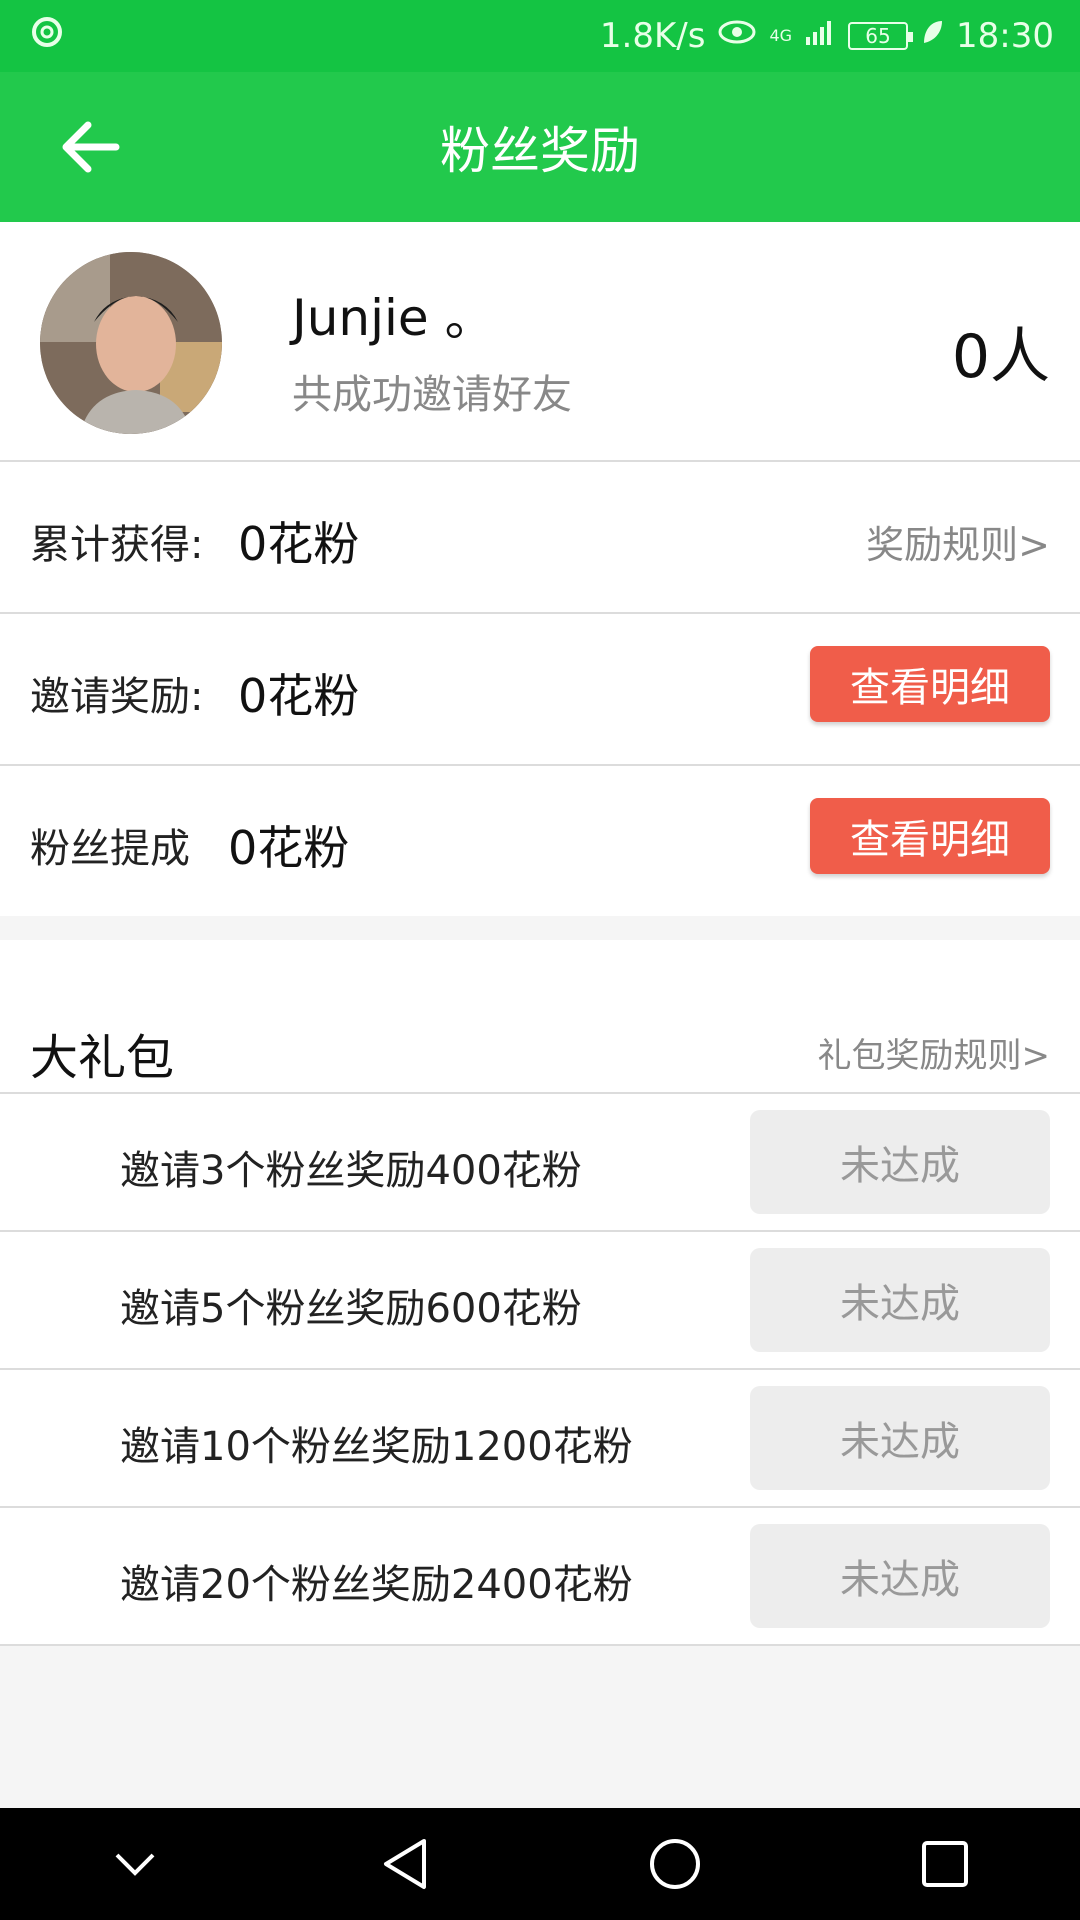 The image size is (1080, 1920). What do you see at coordinates (930, 684) in the screenshot?
I see `invite-detail-button: 查看明细` at bounding box center [930, 684].